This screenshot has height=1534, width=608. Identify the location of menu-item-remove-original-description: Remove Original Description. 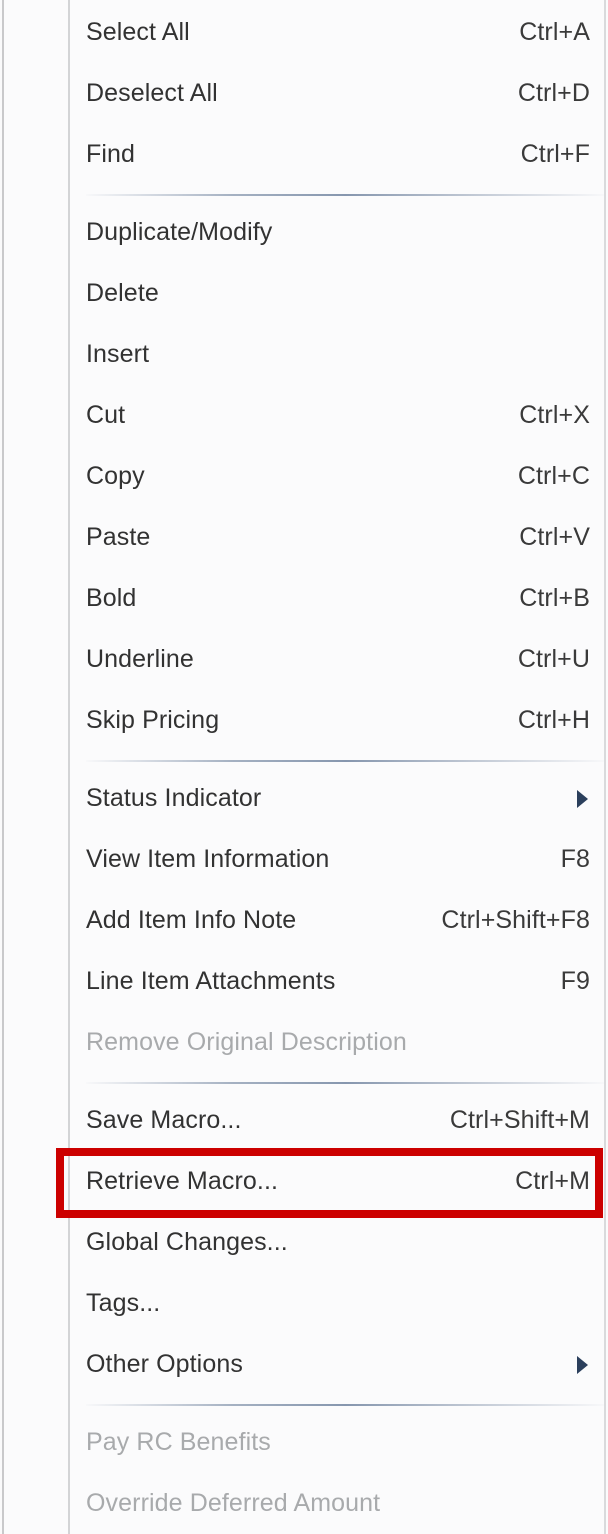
(339, 1042).